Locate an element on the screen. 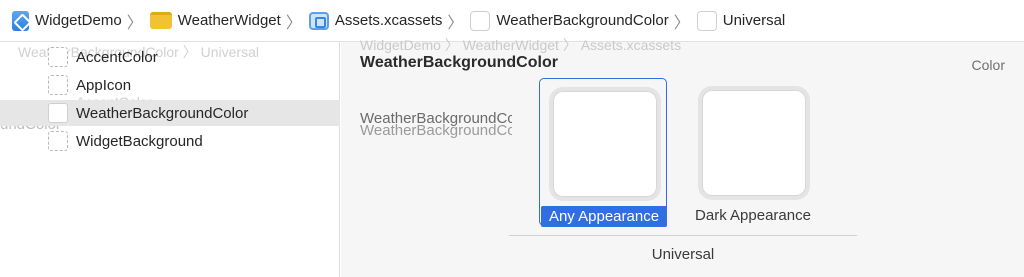  asset-type-label: Color is located at coordinates (988, 65).